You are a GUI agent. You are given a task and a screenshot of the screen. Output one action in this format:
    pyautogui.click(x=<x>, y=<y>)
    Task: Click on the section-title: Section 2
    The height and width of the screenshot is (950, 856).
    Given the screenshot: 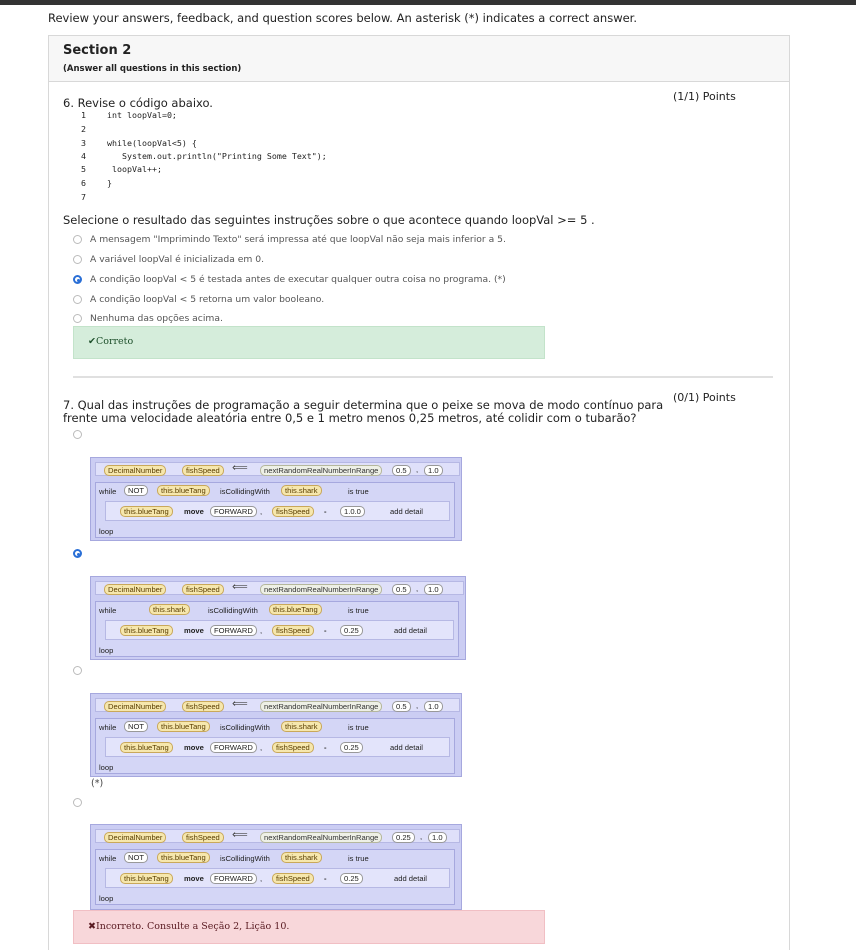 What is the action you would take?
    pyautogui.click(x=97, y=50)
    